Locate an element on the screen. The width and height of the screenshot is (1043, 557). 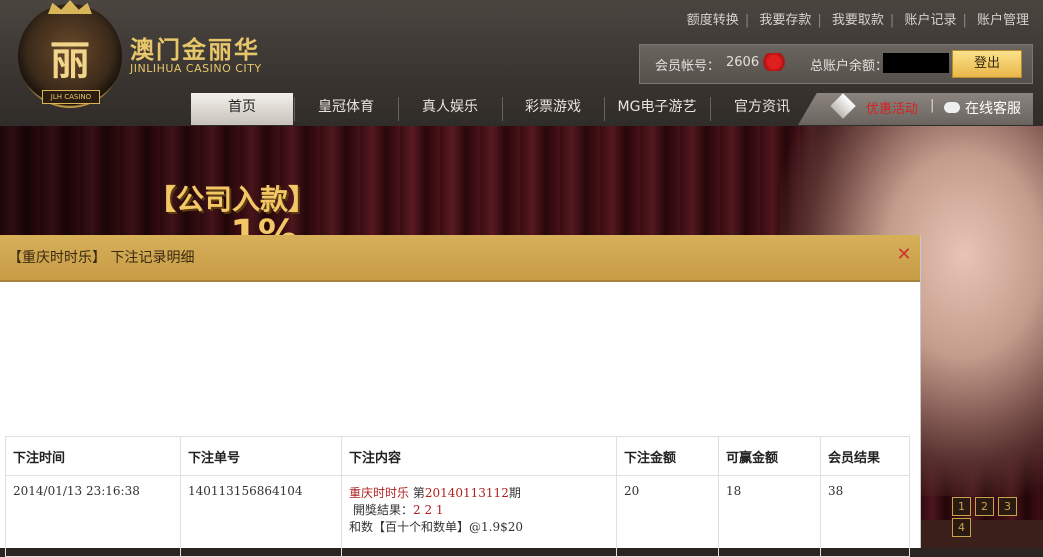
main-nav: 首页 皇冠体育 真人娱乐 彩票游戏 MG电子游艺 官方资讯 is located at coordinates (495, 109).